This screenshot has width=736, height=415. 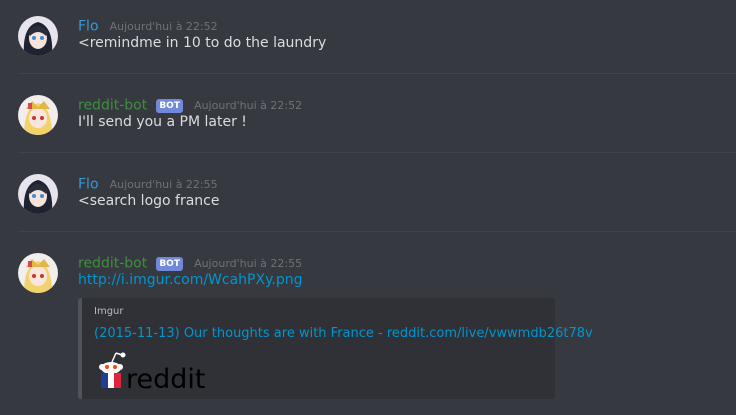 What do you see at coordinates (109, 311) in the screenshot?
I see `embed-provider: Imgur` at bounding box center [109, 311].